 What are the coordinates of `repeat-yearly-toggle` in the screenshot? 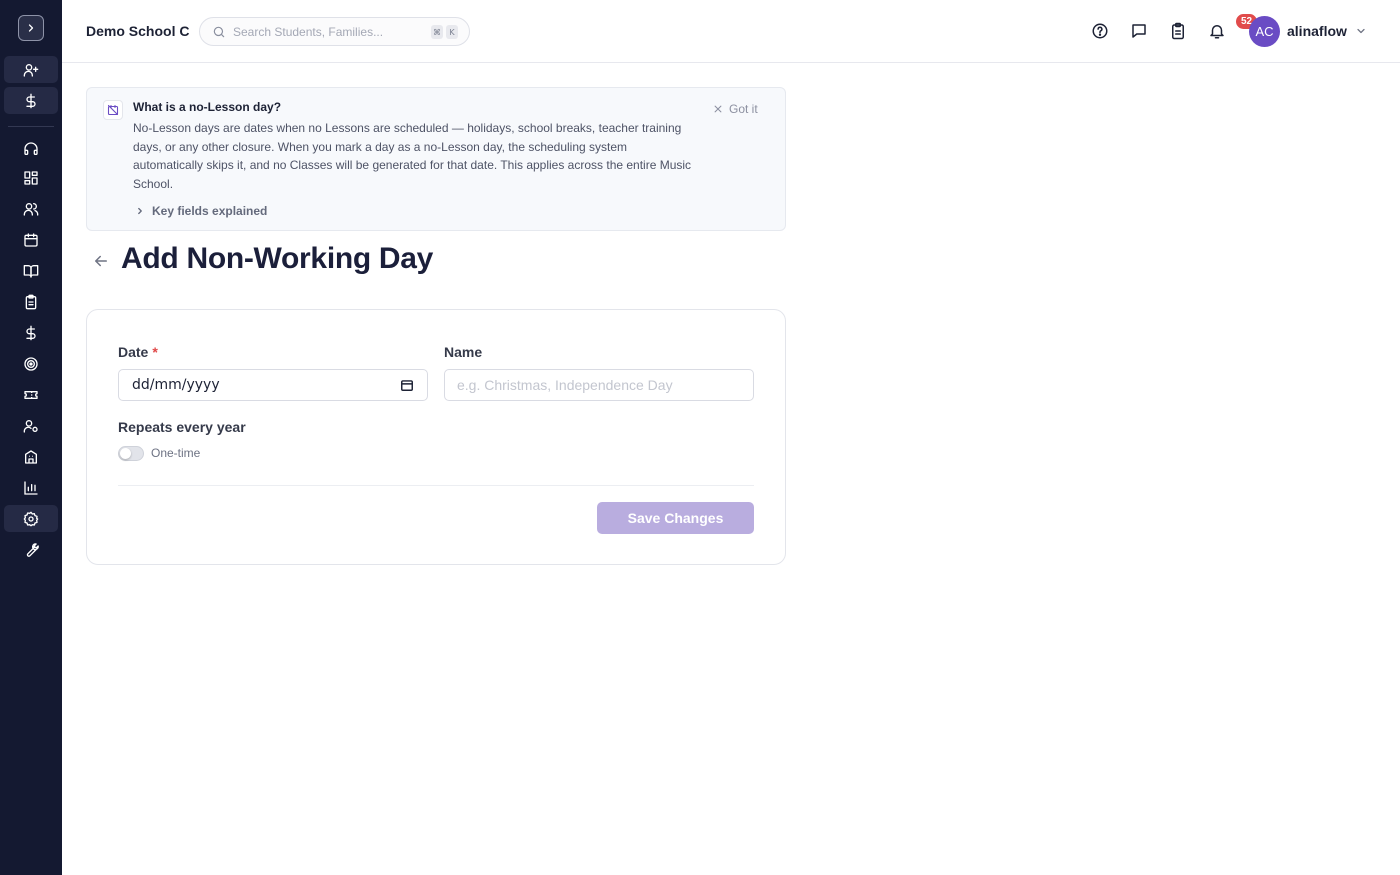 It's located at (131, 453).